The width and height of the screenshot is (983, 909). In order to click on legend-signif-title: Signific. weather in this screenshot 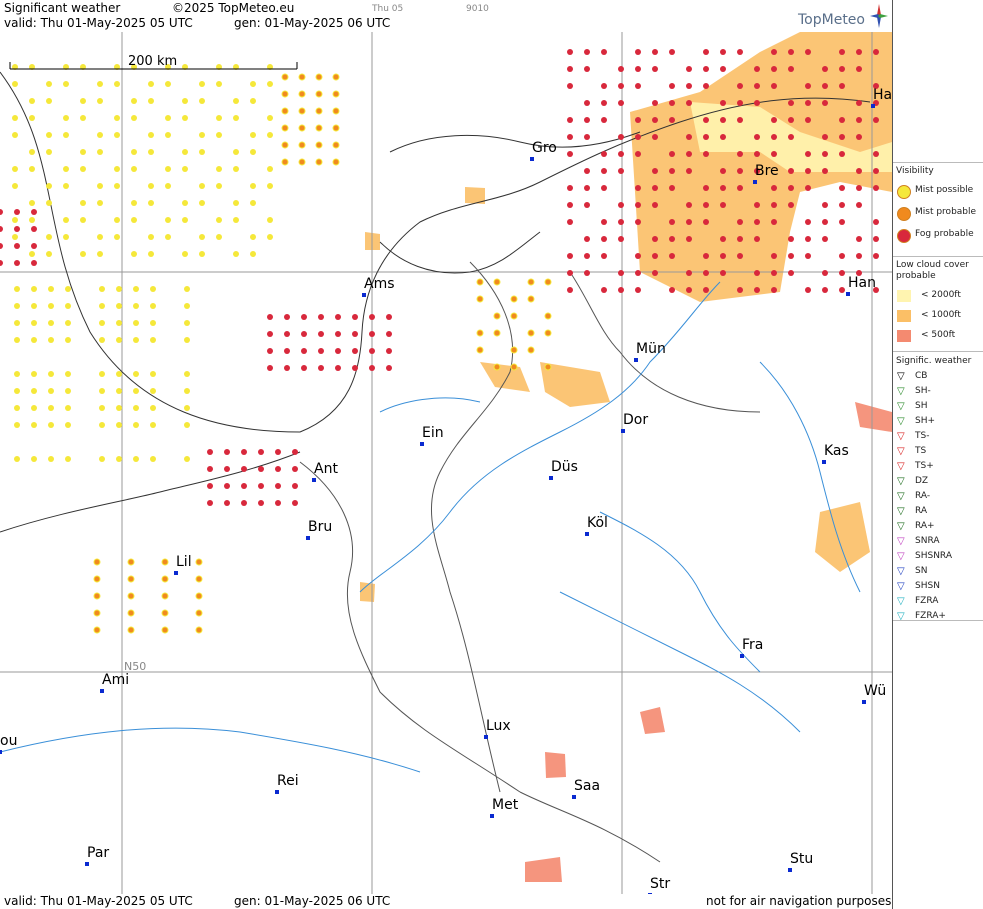, I will do `click(934, 361)`.